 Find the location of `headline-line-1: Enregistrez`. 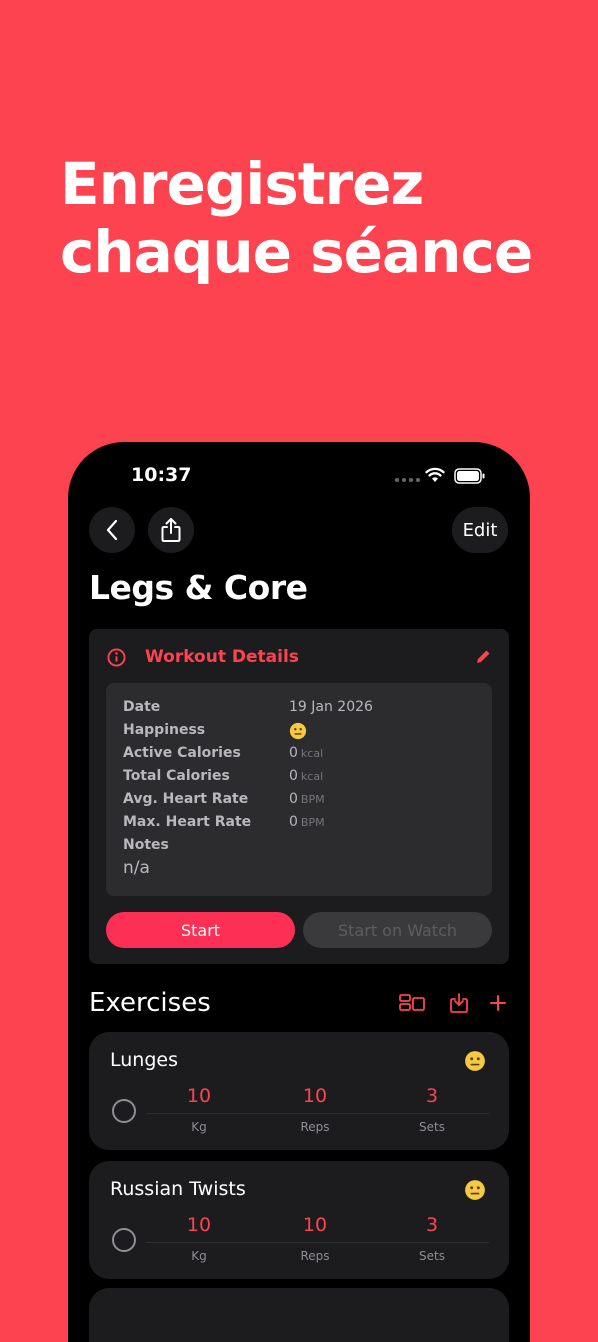

headline-line-1: Enregistrez is located at coordinates (242, 184).